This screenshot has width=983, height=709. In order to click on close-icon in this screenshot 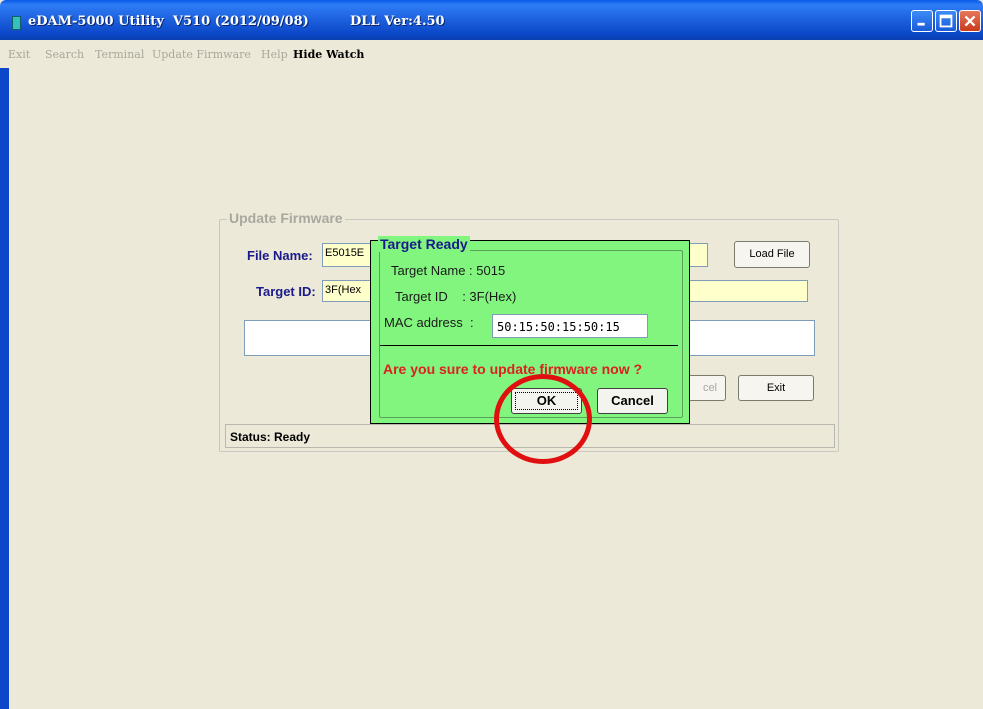, I will do `click(970, 21)`.